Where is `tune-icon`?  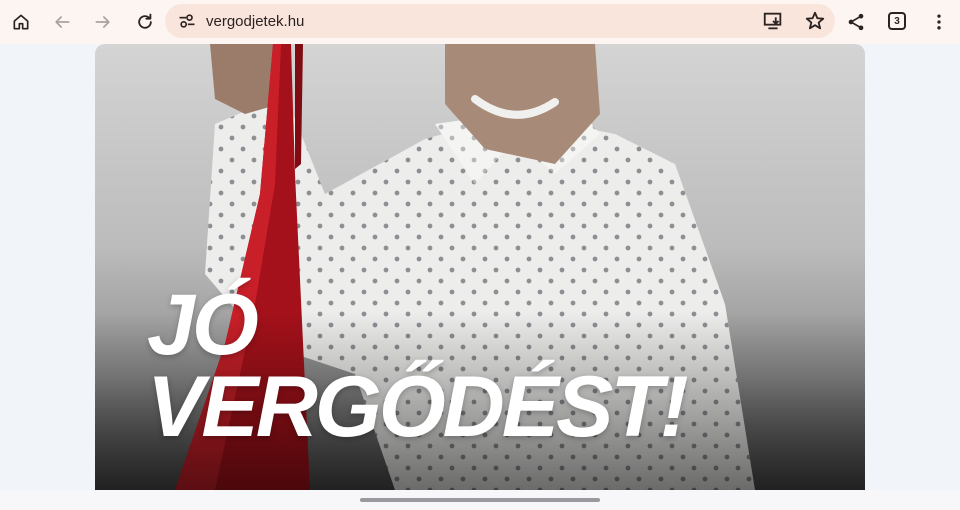
tune-icon is located at coordinates (187, 21).